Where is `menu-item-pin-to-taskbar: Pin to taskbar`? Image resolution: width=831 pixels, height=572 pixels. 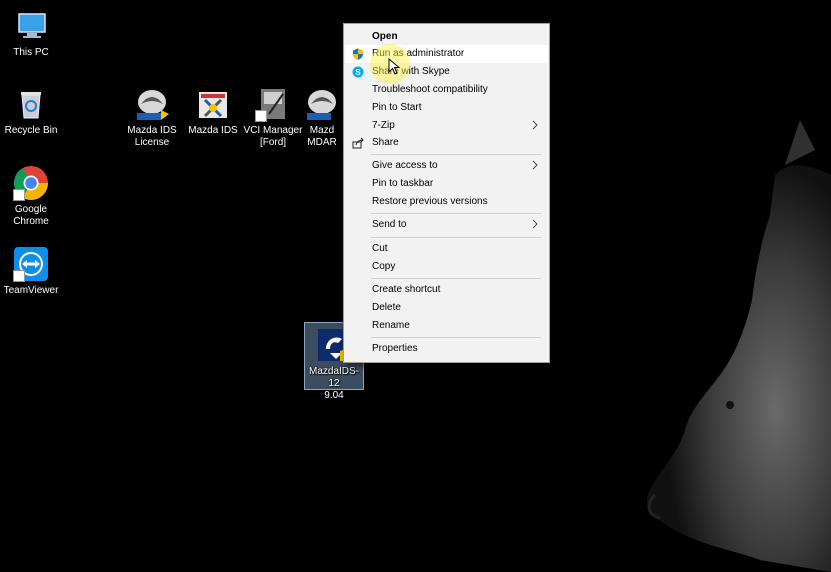
menu-item-pin-to-taskbar: Pin to taskbar is located at coordinates (446, 184).